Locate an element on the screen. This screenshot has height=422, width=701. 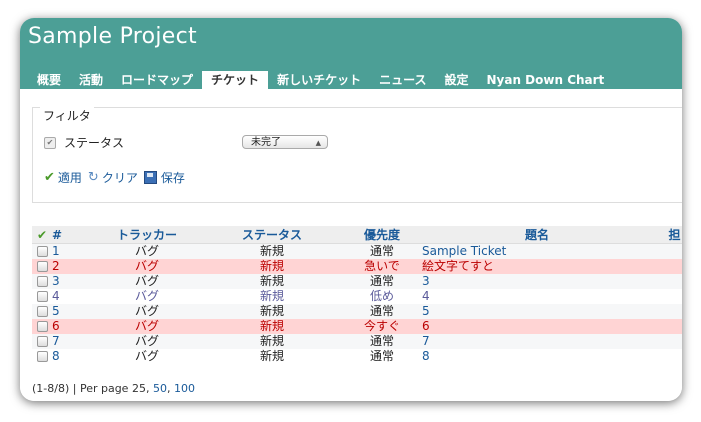
project-title: Sample Project is located at coordinates (112, 36).